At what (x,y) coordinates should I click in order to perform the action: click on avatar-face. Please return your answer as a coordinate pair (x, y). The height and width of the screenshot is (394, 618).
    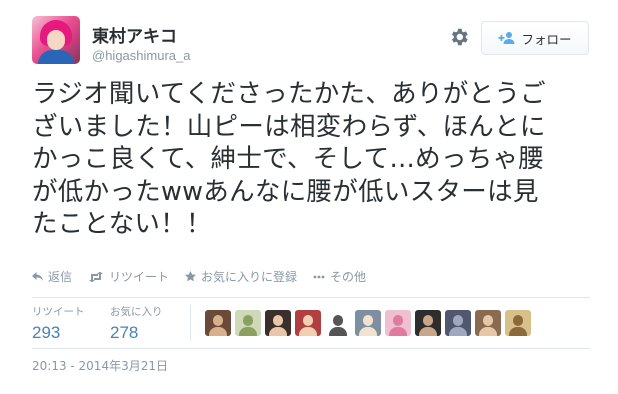
    Looking at the image, I should click on (56, 40).